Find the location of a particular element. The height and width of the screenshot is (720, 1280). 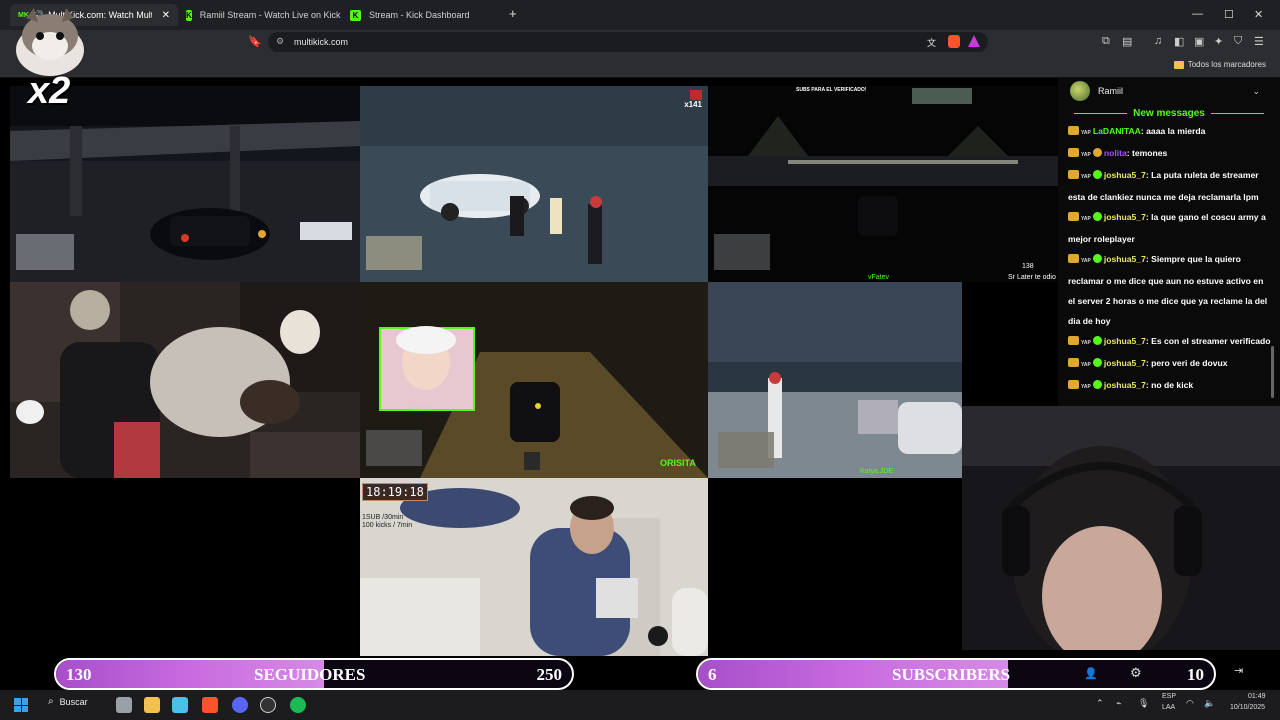

stream-banner: SUBS PARA EL VERIFICADO! is located at coordinates (831, 90).